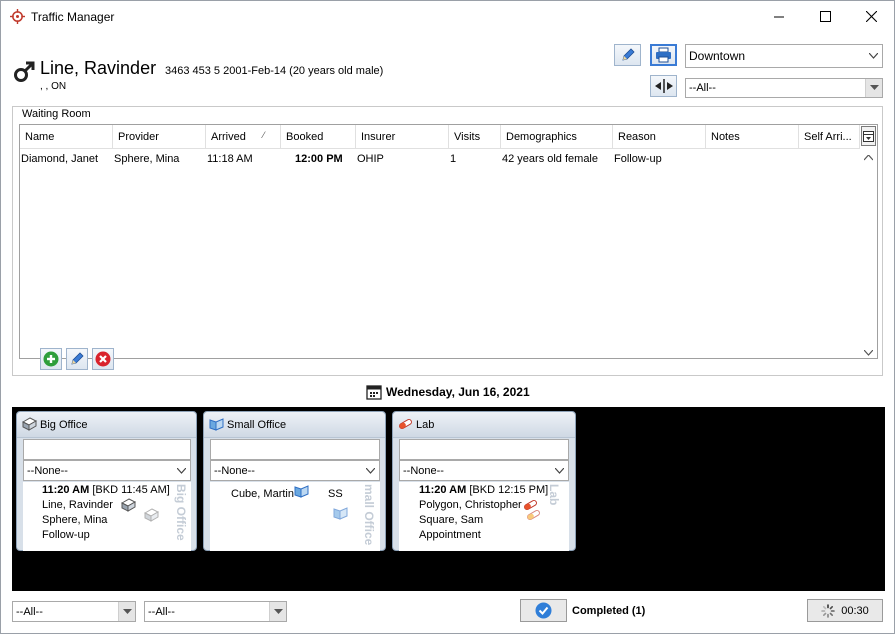 The width and height of the screenshot is (895, 634). I want to click on close-icon, so click(871, 16).